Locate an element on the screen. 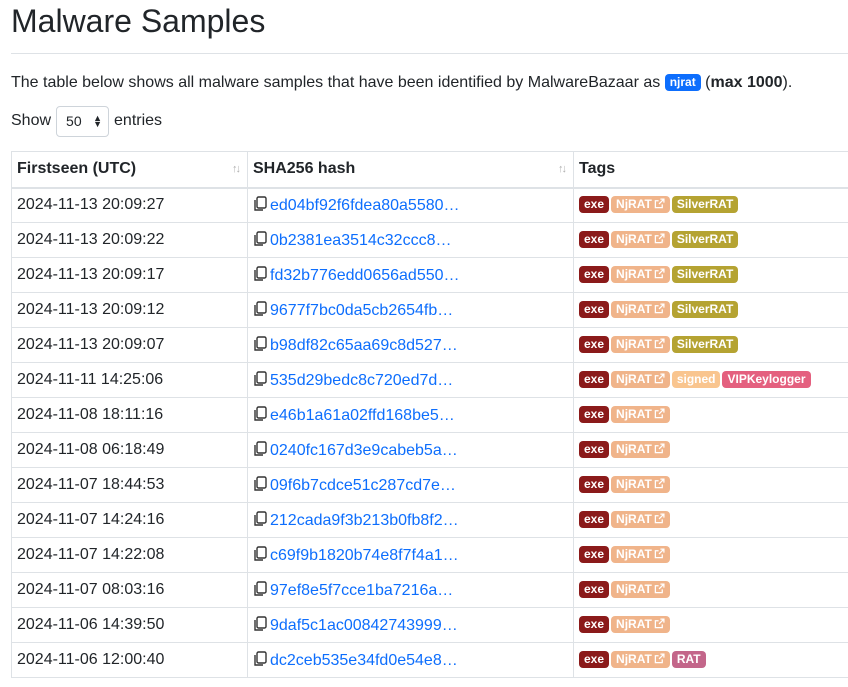 This screenshot has height=687, width=848. entries-select: 50 ▲ ▼ is located at coordinates (83, 121).